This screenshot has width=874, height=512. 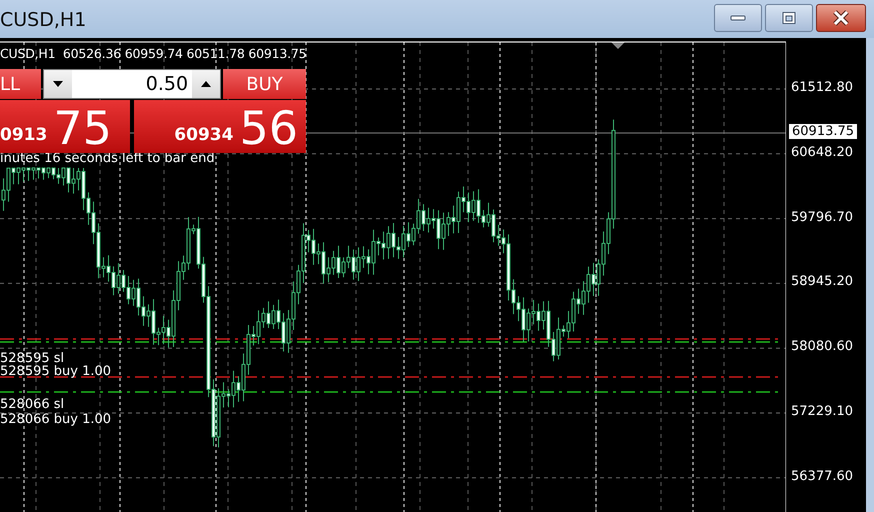 I want to click on price-label: 61512.80, so click(x=822, y=87).